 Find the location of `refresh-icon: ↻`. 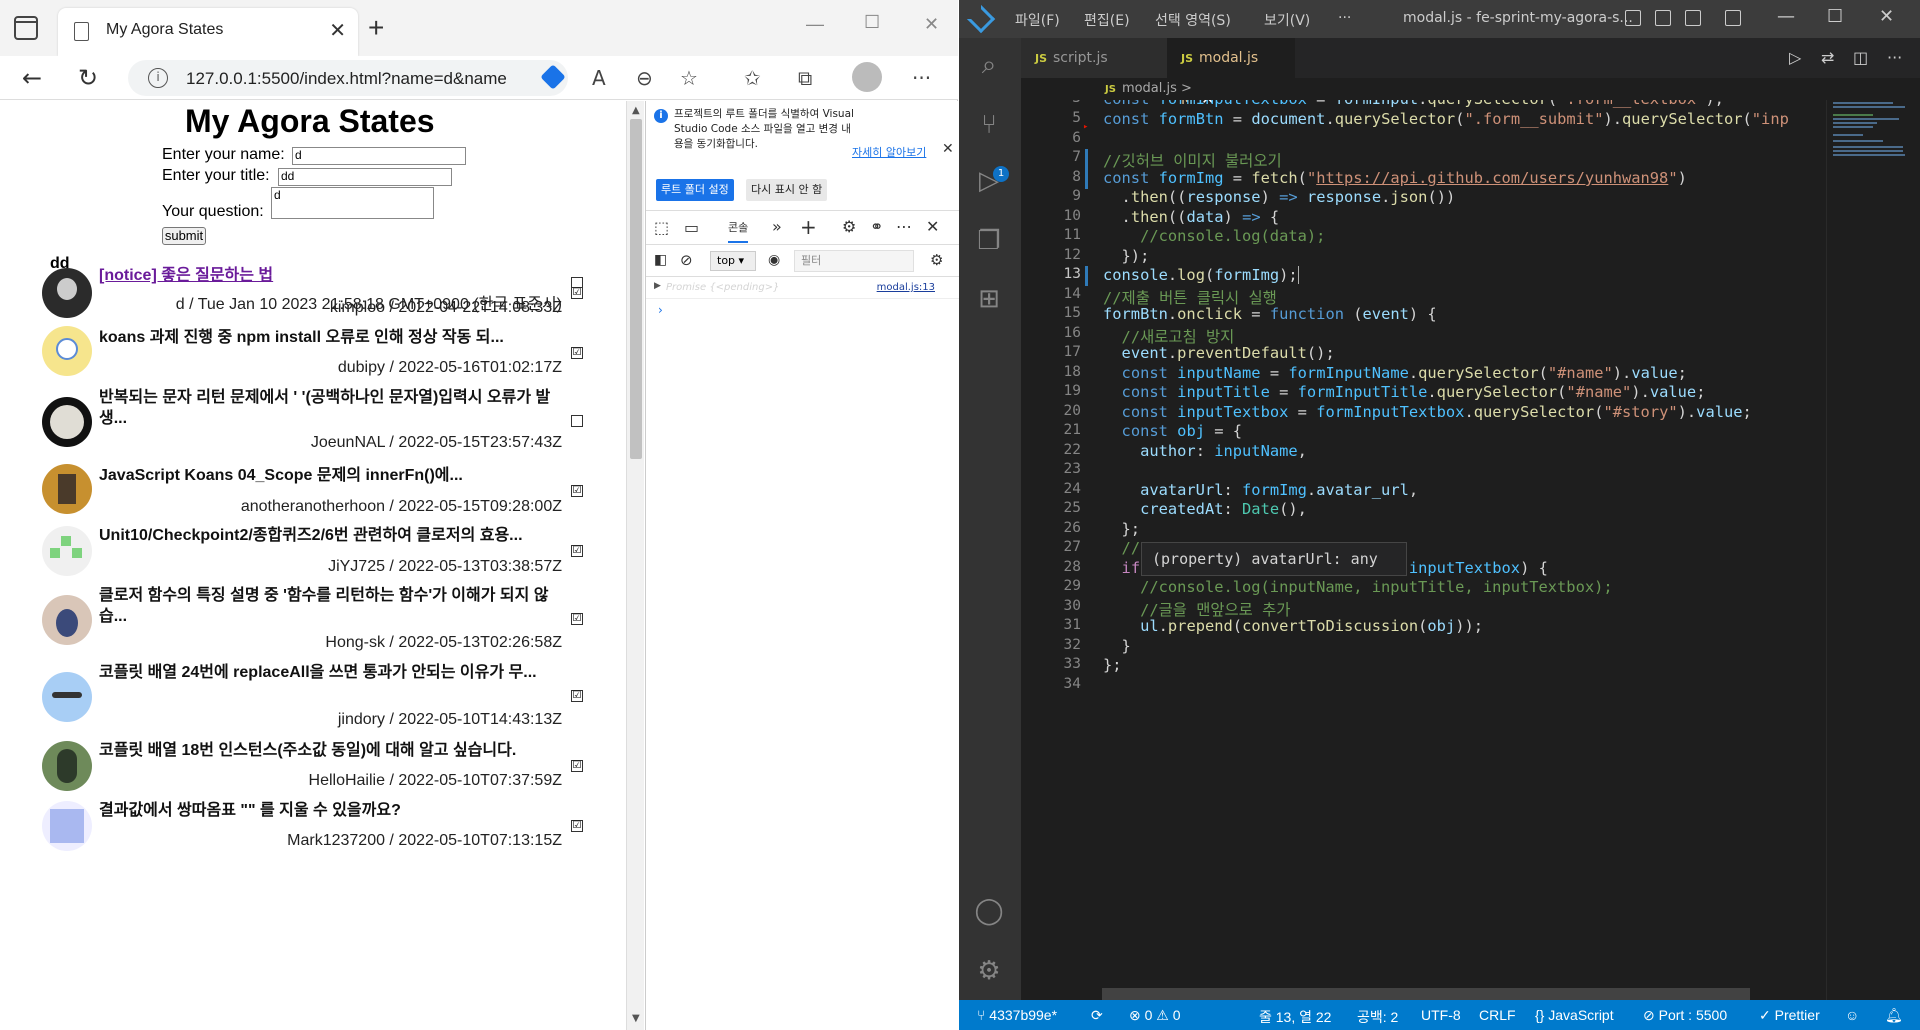

refresh-icon: ↻ is located at coordinates (88, 78).